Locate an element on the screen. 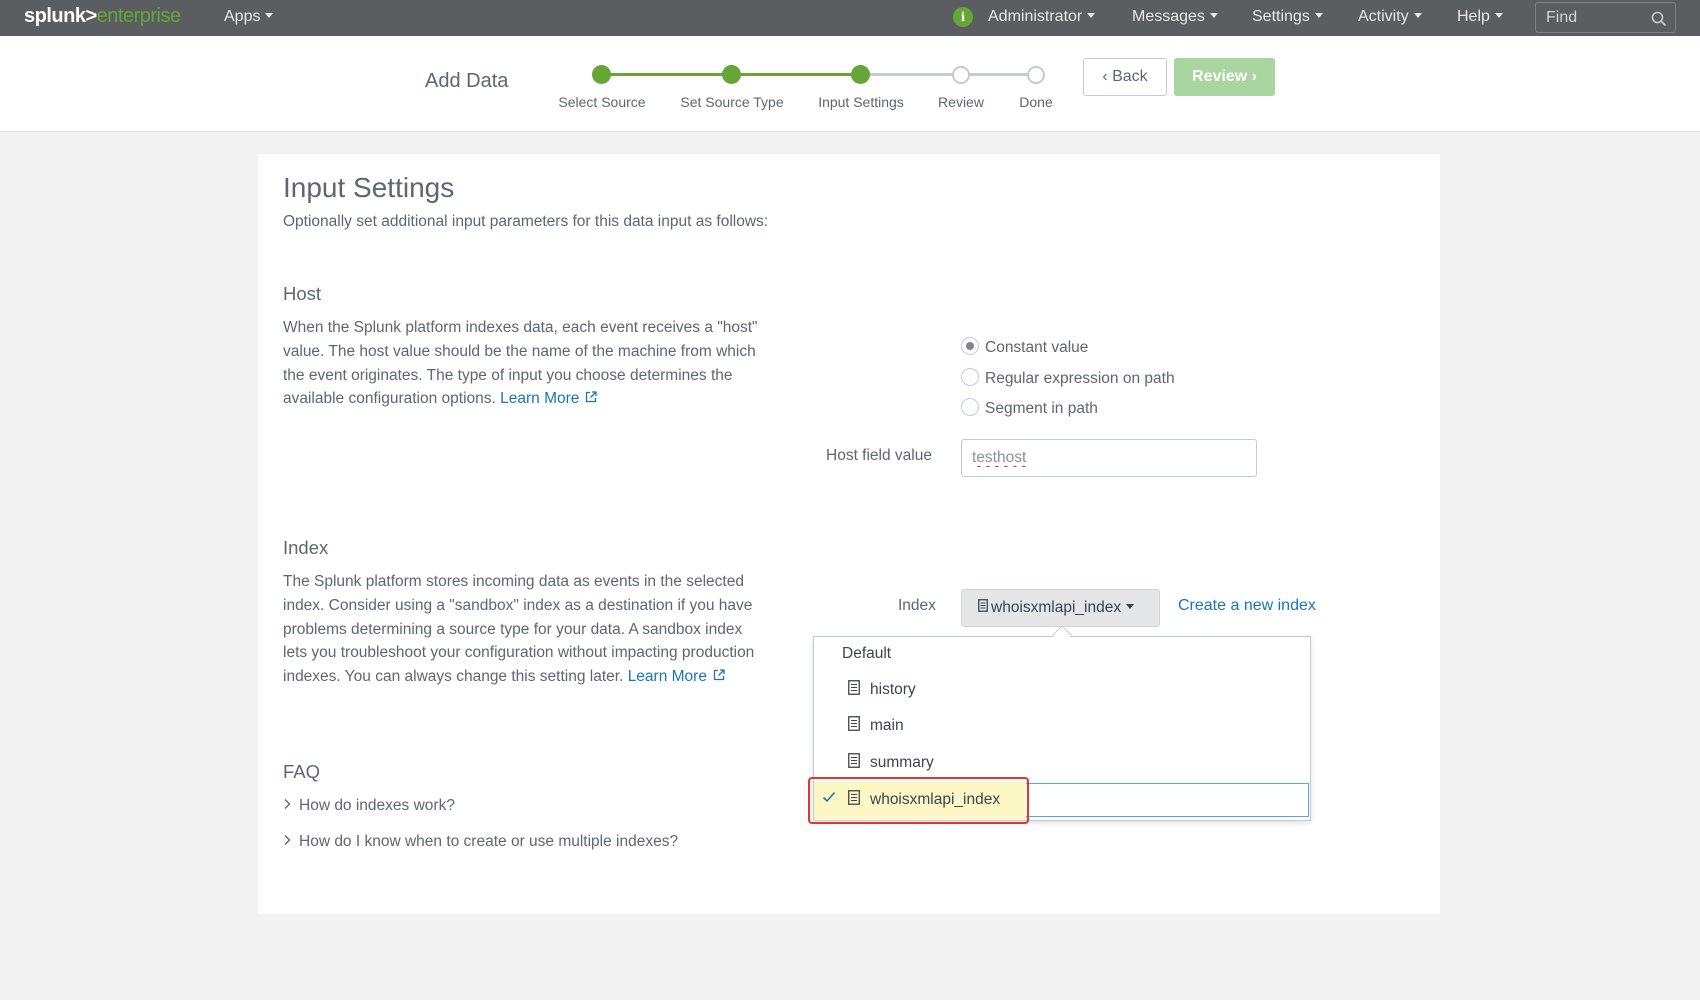 The width and height of the screenshot is (1700, 1000). step-dot-set-source-type is located at coordinates (731, 74).